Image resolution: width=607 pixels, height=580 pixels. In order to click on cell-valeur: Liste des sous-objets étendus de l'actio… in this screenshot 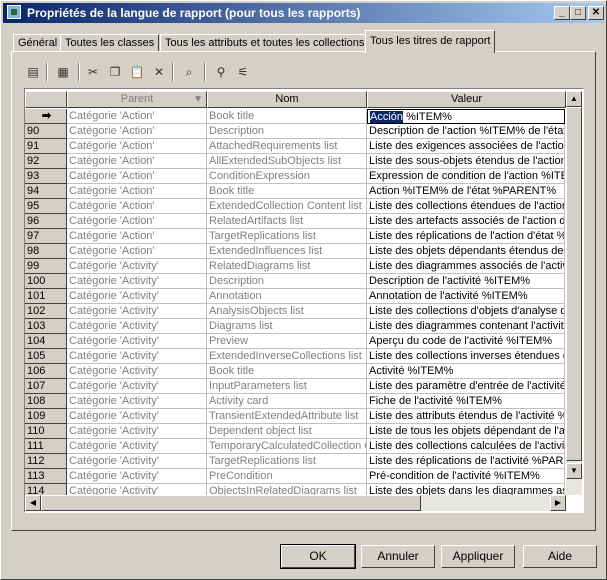, I will do `click(466, 161)`.